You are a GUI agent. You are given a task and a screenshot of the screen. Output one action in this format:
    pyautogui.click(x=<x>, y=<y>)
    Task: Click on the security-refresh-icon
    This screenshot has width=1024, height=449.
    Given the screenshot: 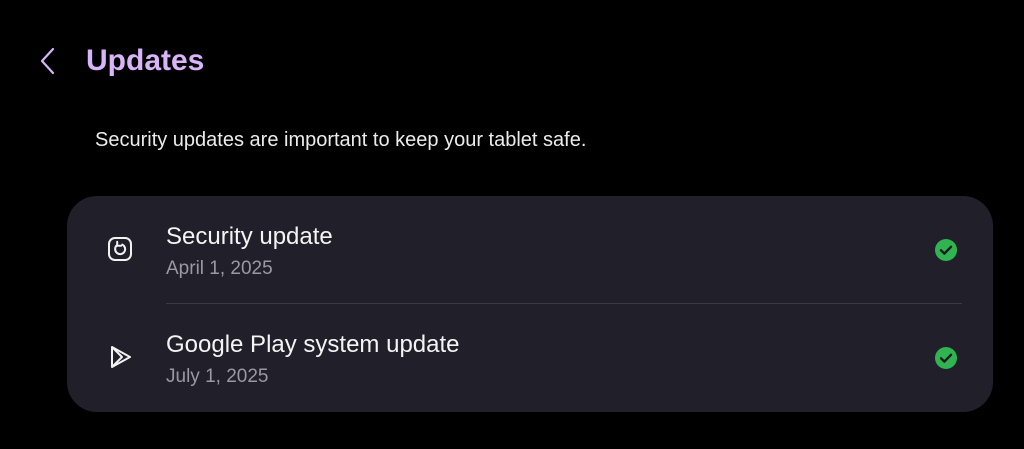 What is the action you would take?
    pyautogui.click(x=120, y=249)
    